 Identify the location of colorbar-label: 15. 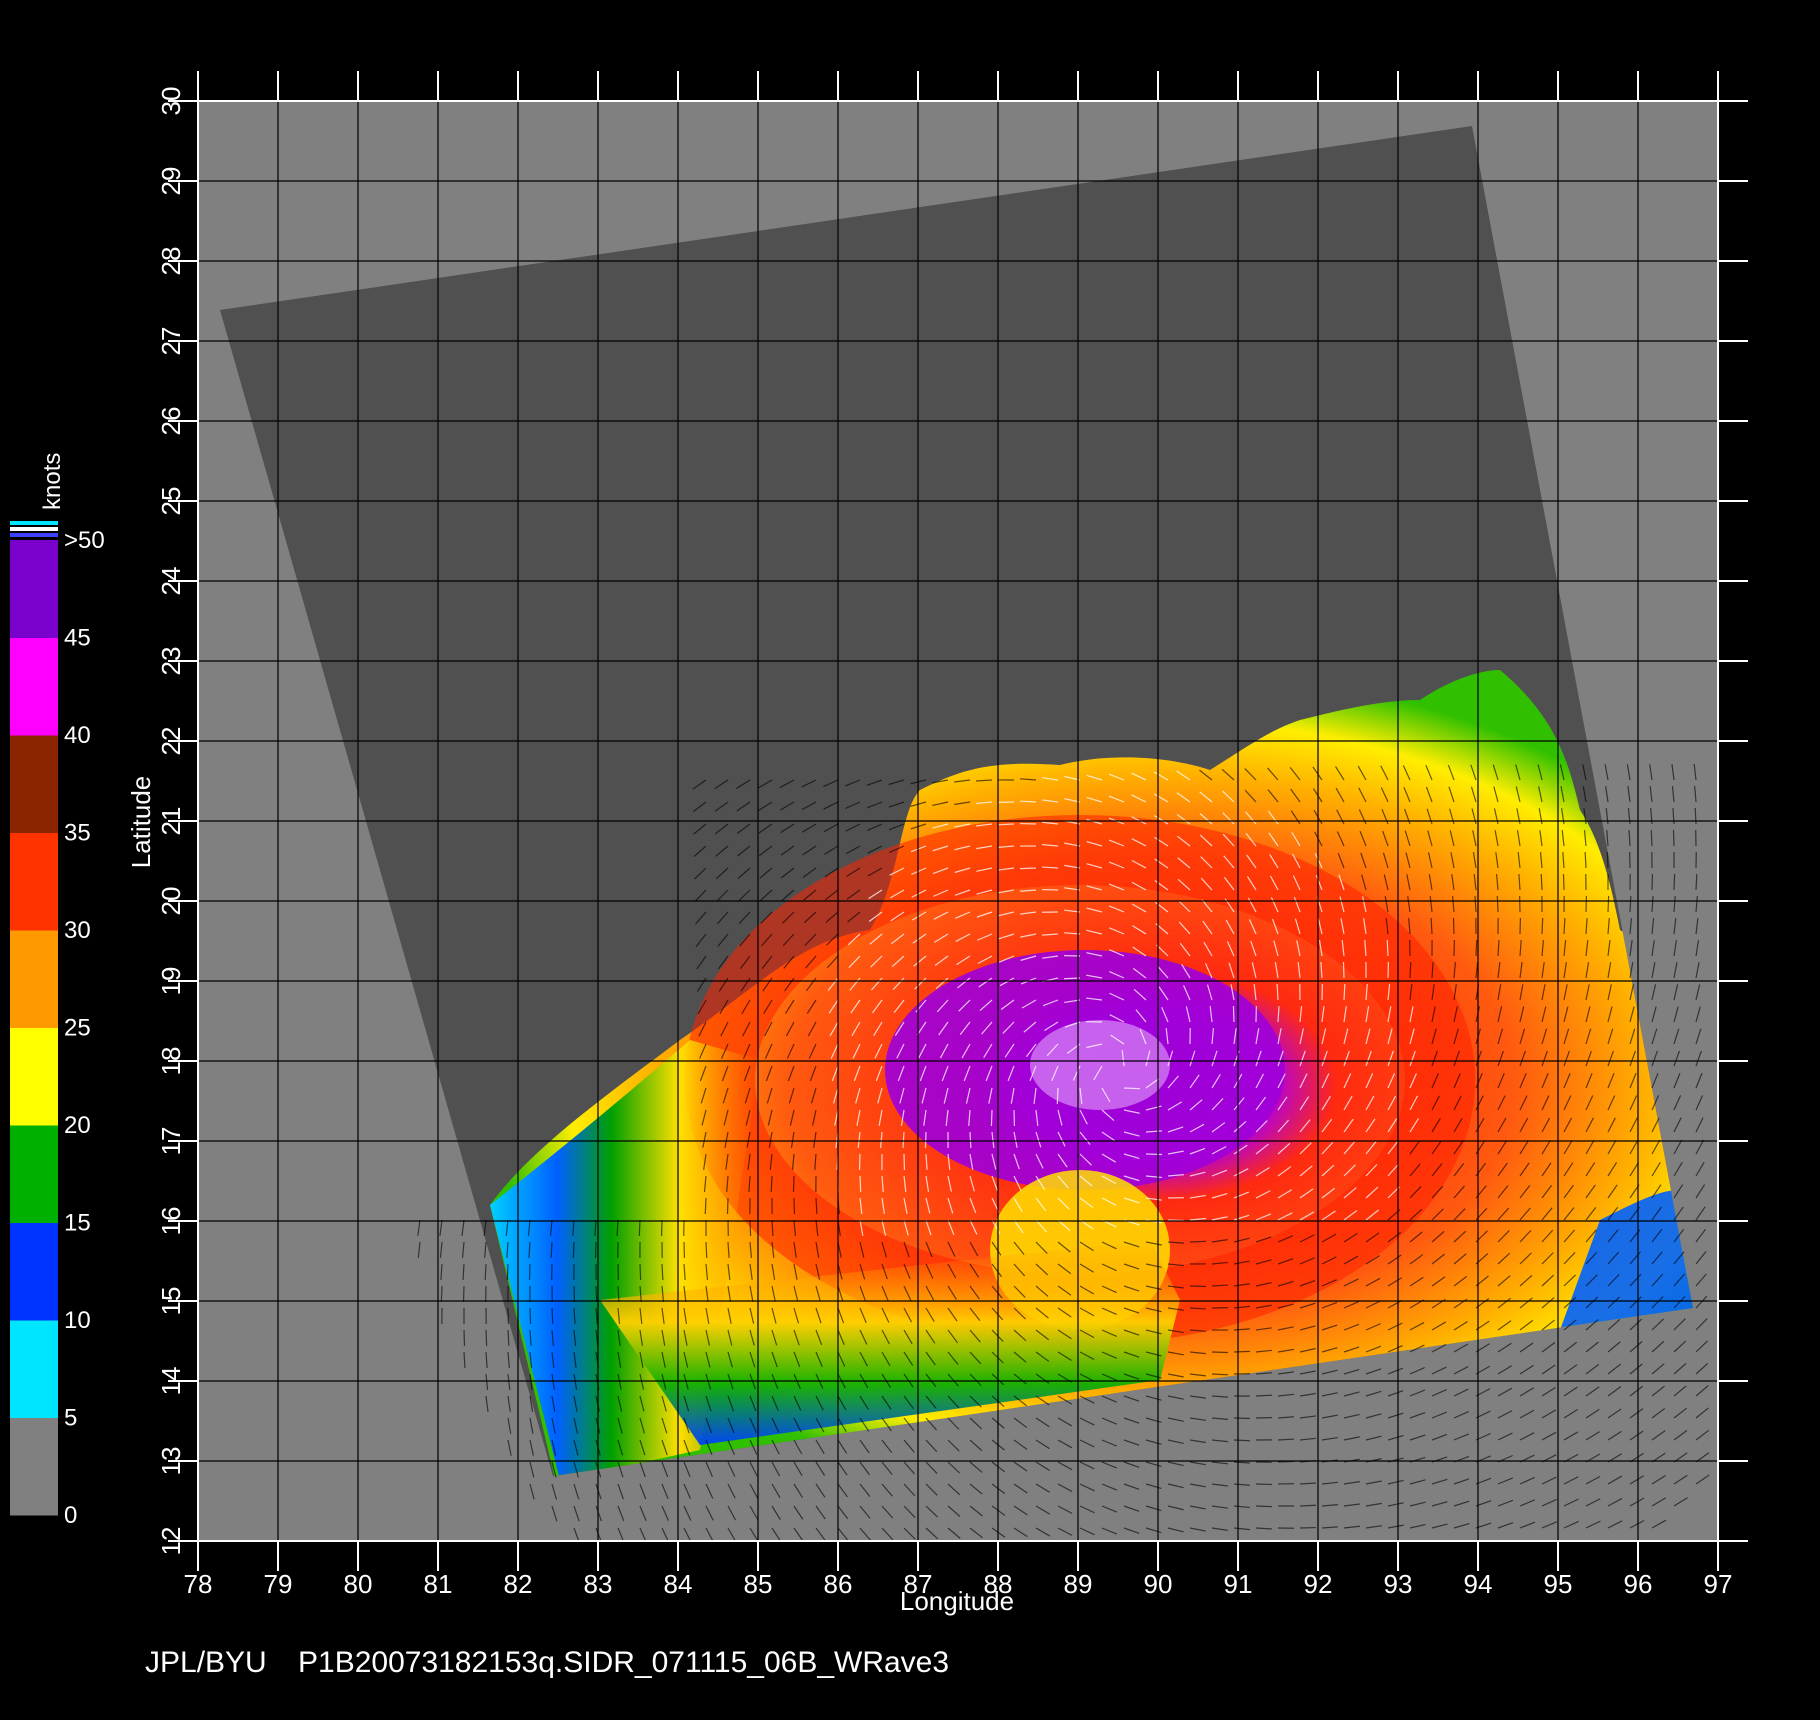
(77, 1223).